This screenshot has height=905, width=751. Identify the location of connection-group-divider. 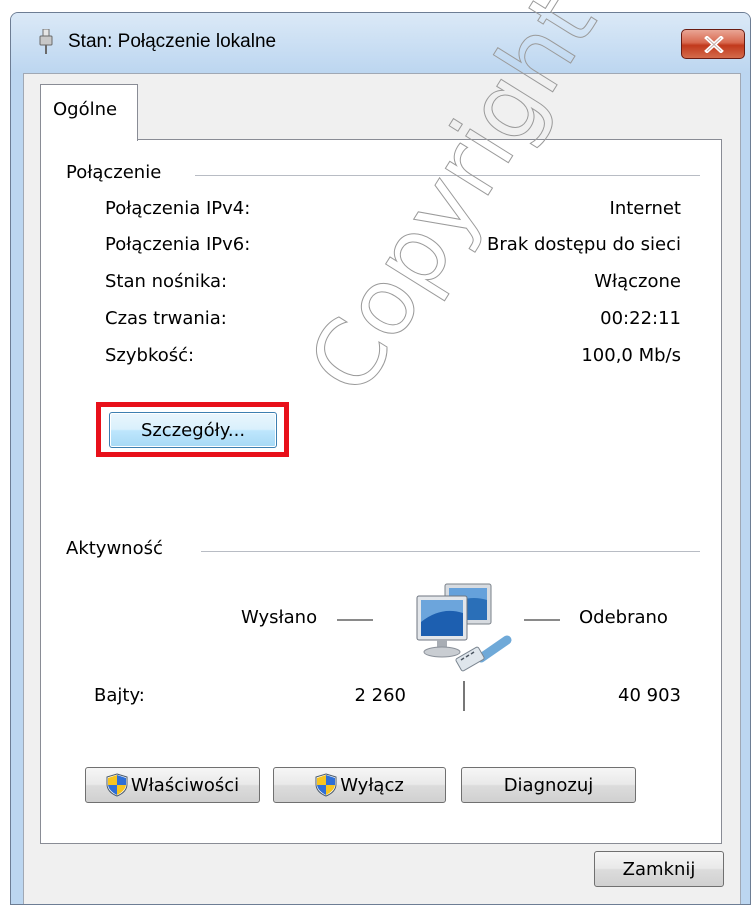
(447, 175).